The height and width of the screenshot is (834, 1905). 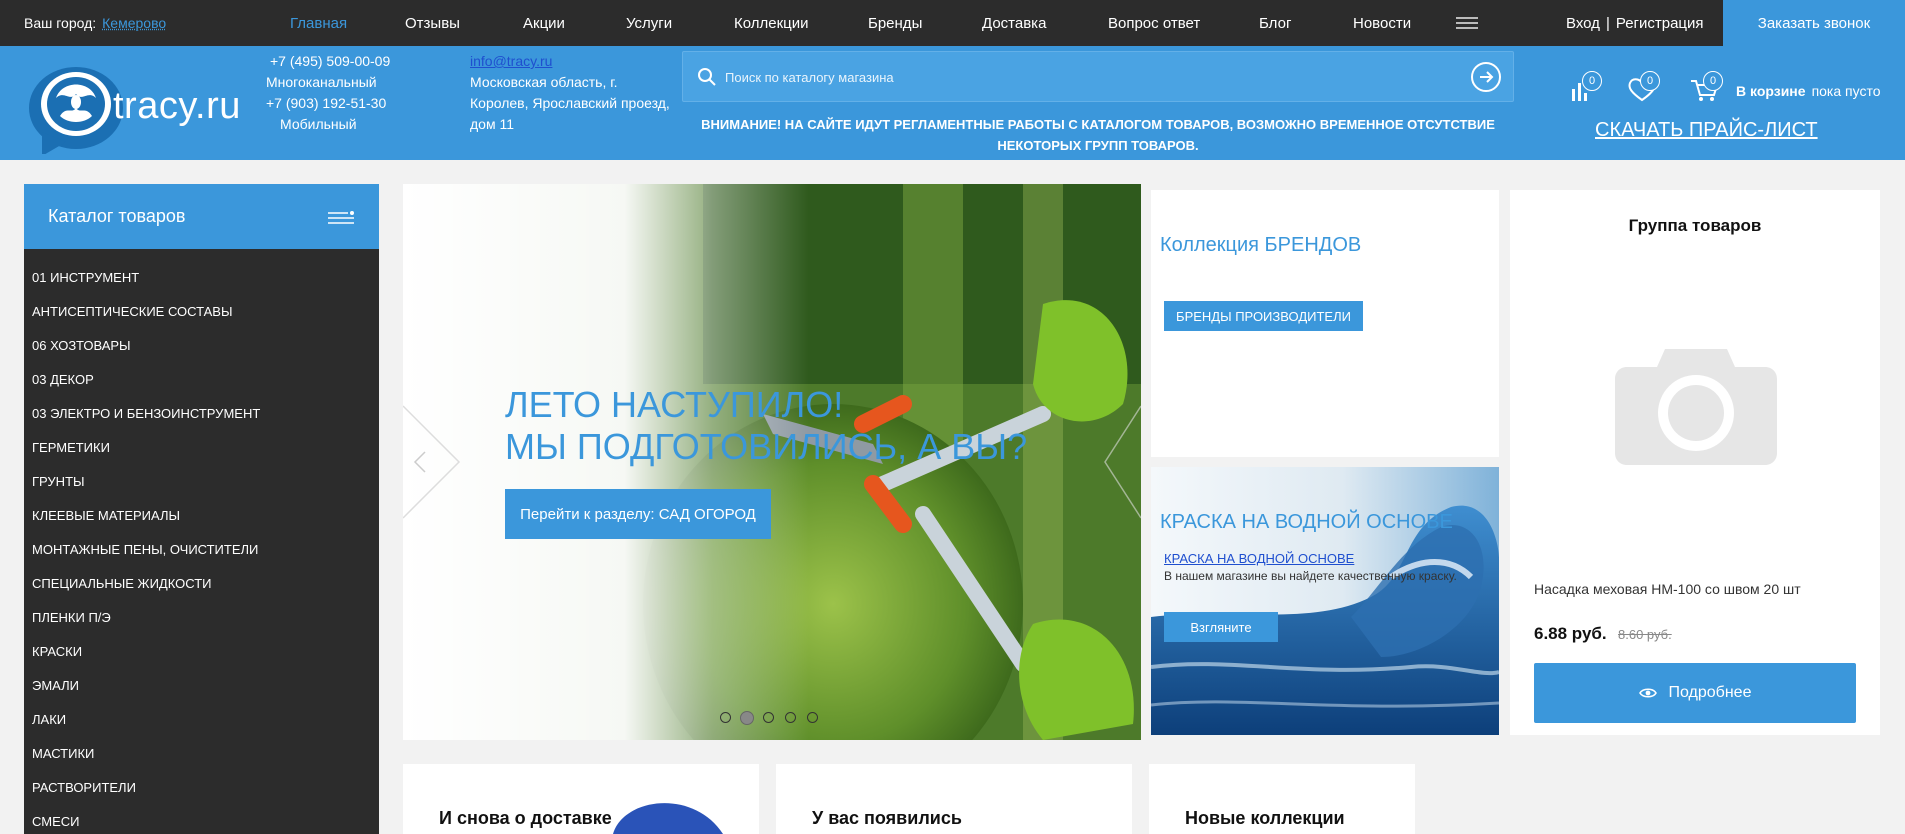 What do you see at coordinates (49, 719) in the screenshot?
I see `catalog-item: ЛАКИ` at bounding box center [49, 719].